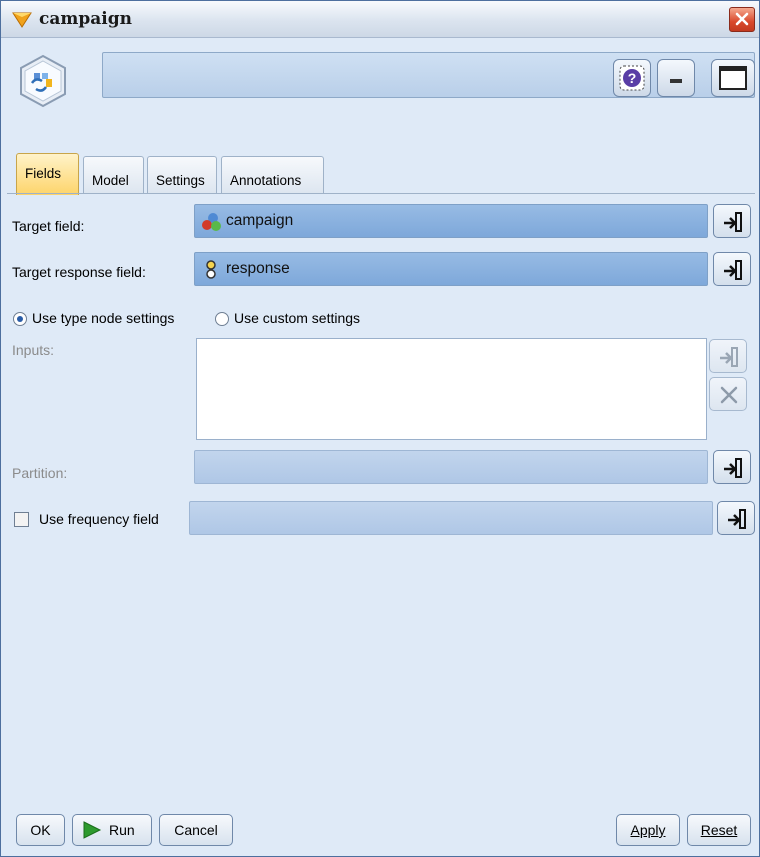 This screenshot has width=760, height=857. I want to click on ok-button: OK, so click(40, 830).